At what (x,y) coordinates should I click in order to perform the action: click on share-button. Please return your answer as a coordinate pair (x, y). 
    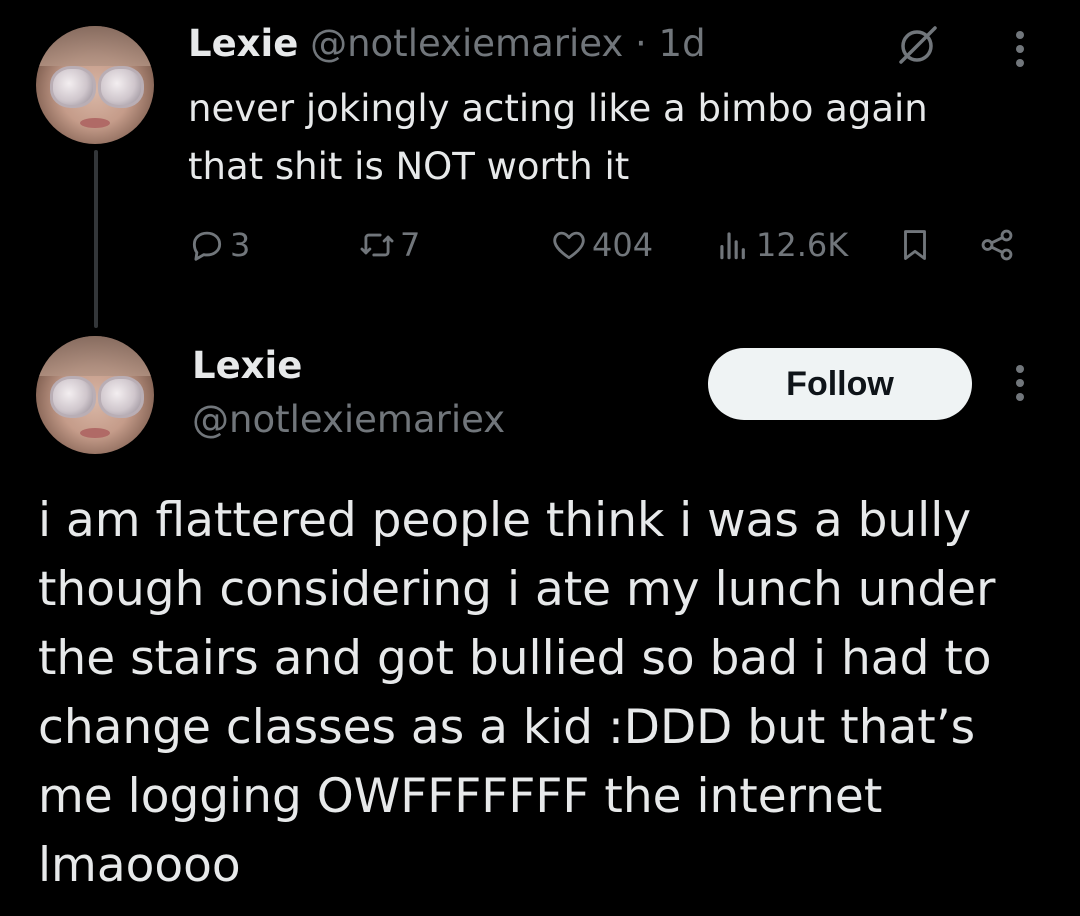
    Looking at the image, I should click on (999, 245).